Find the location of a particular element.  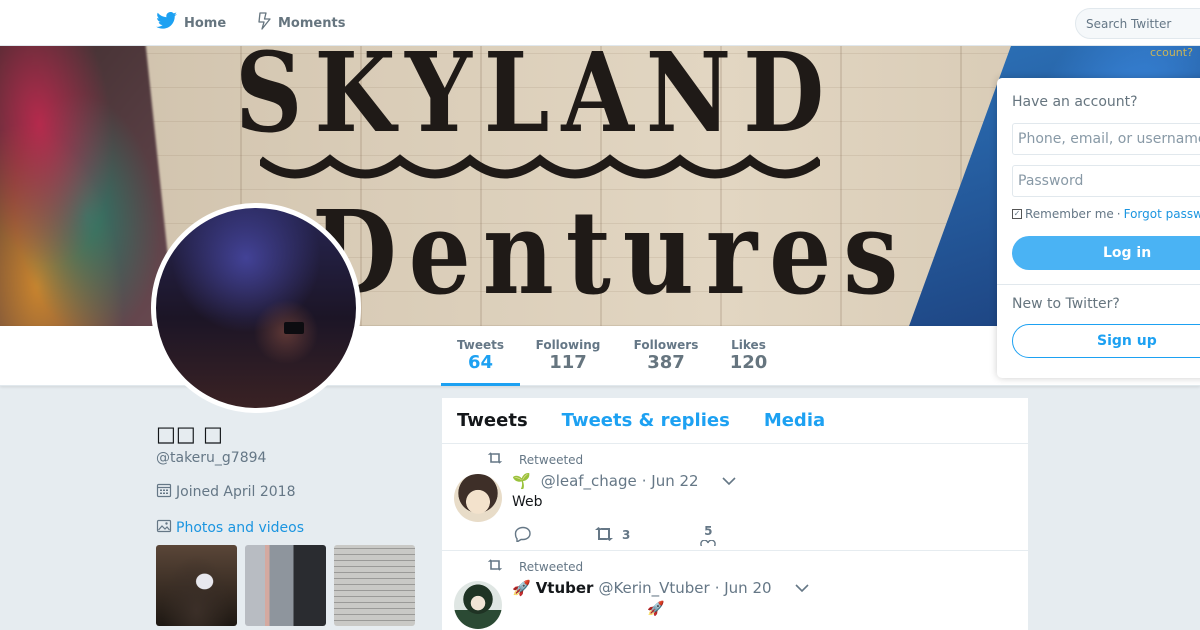

banner-sign-wave is located at coordinates (540, 166).